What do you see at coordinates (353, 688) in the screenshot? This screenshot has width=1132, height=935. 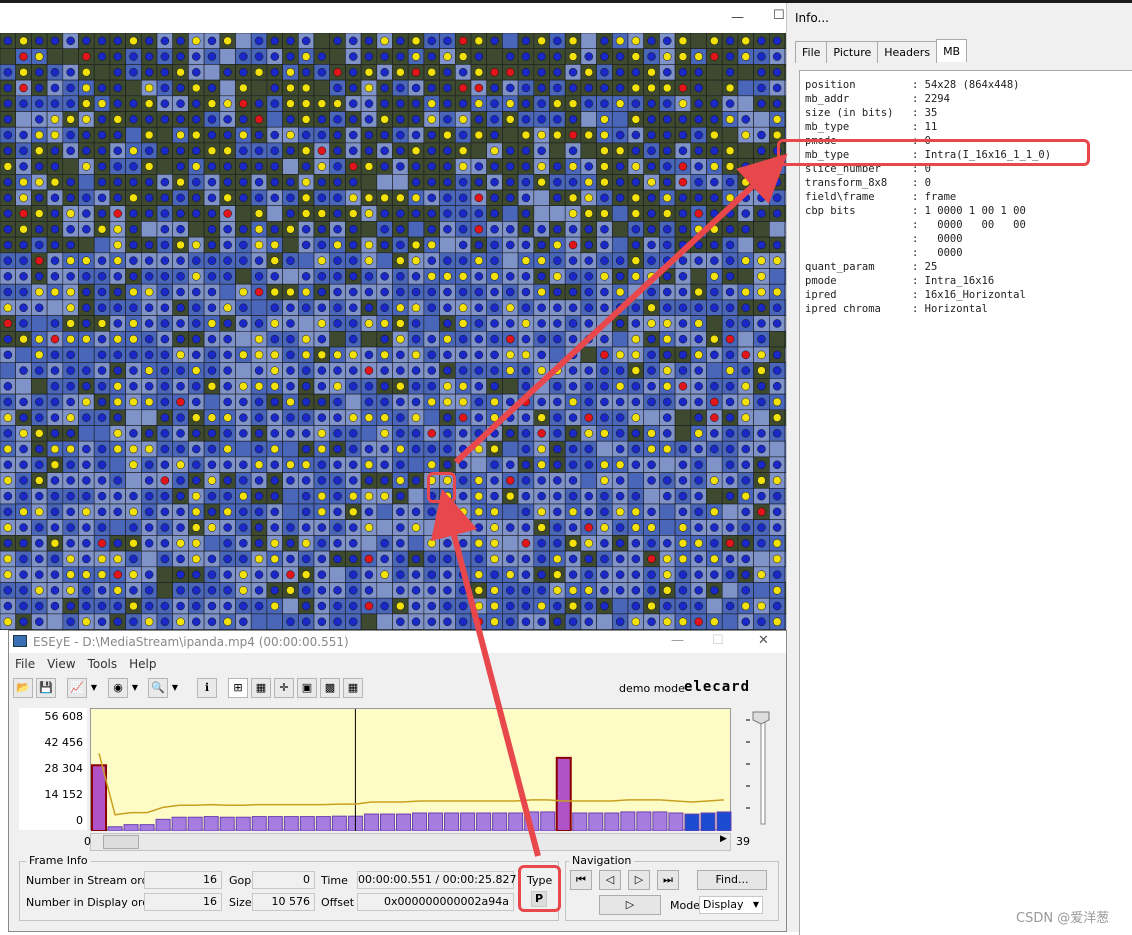 I see `table-icon: ▦` at bounding box center [353, 688].